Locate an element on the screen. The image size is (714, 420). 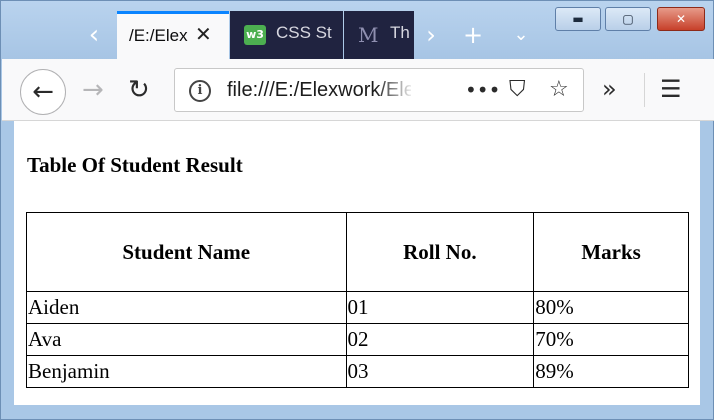
info-icon: i is located at coordinates (200, 91).